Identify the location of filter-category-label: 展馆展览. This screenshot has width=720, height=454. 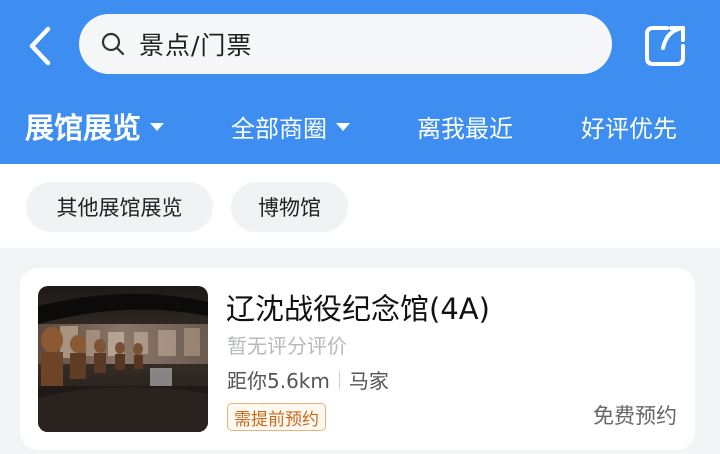
(83, 128).